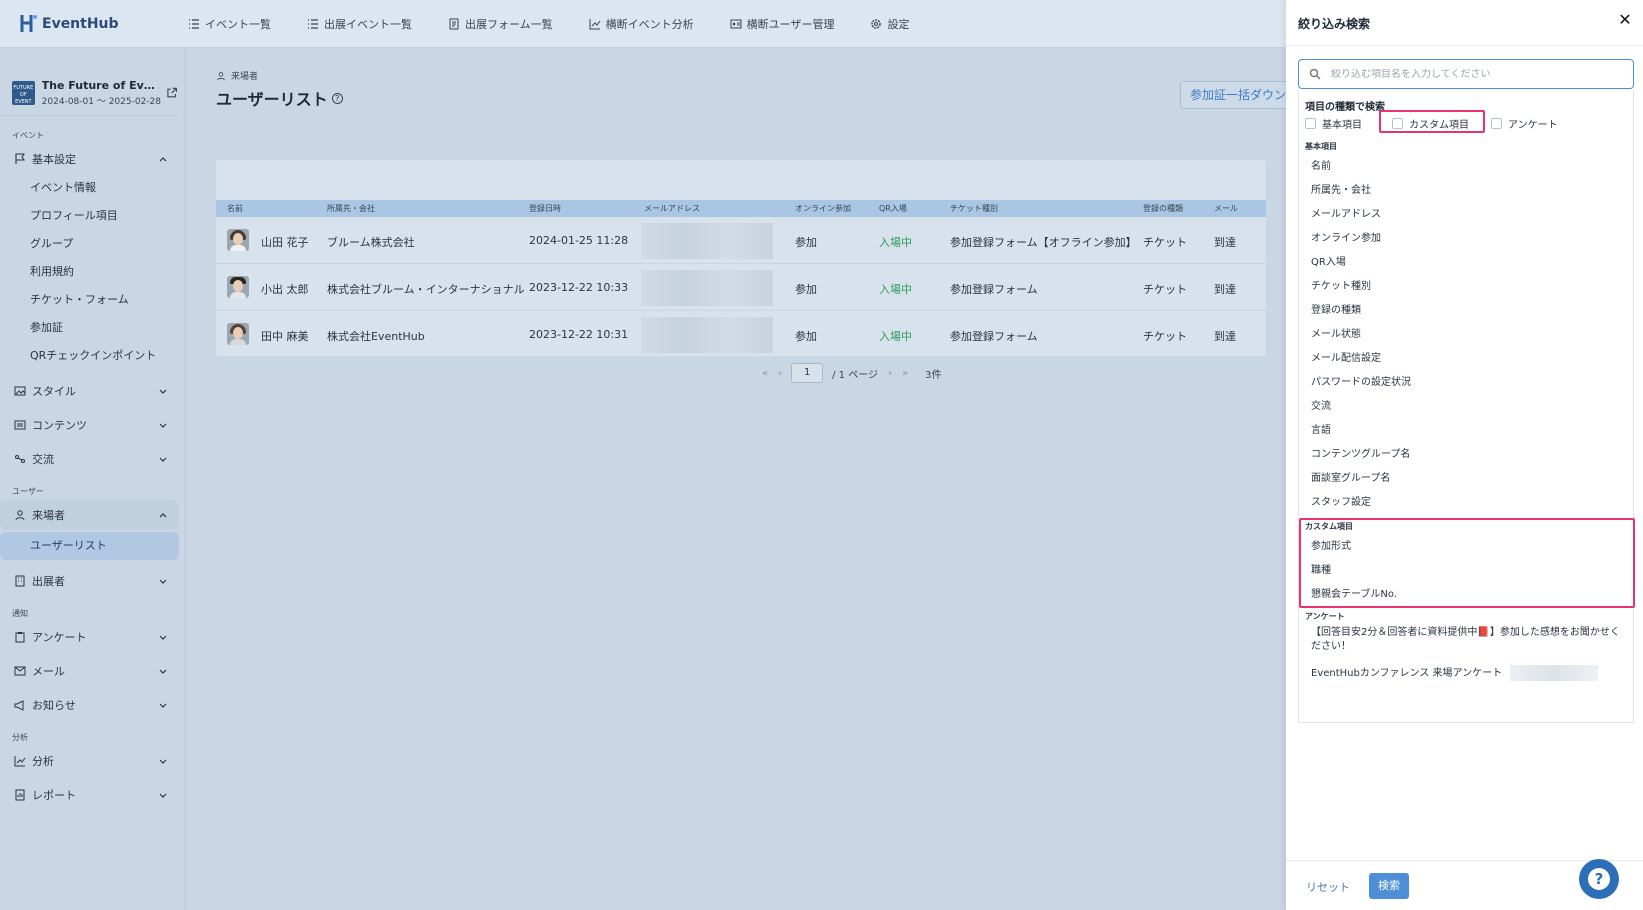  Describe the element at coordinates (95, 23) in the screenshot. I see `eventhub-logo: EventHub` at that location.